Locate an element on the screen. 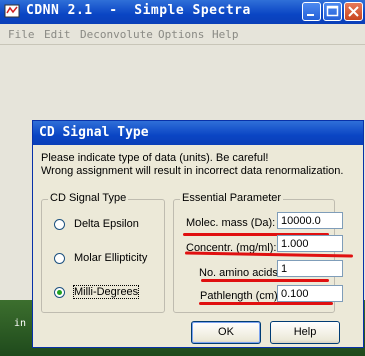 This screenshot has height=356, width=365. radio-label: Molar Ellipticity is located at coordinates (111, 258).